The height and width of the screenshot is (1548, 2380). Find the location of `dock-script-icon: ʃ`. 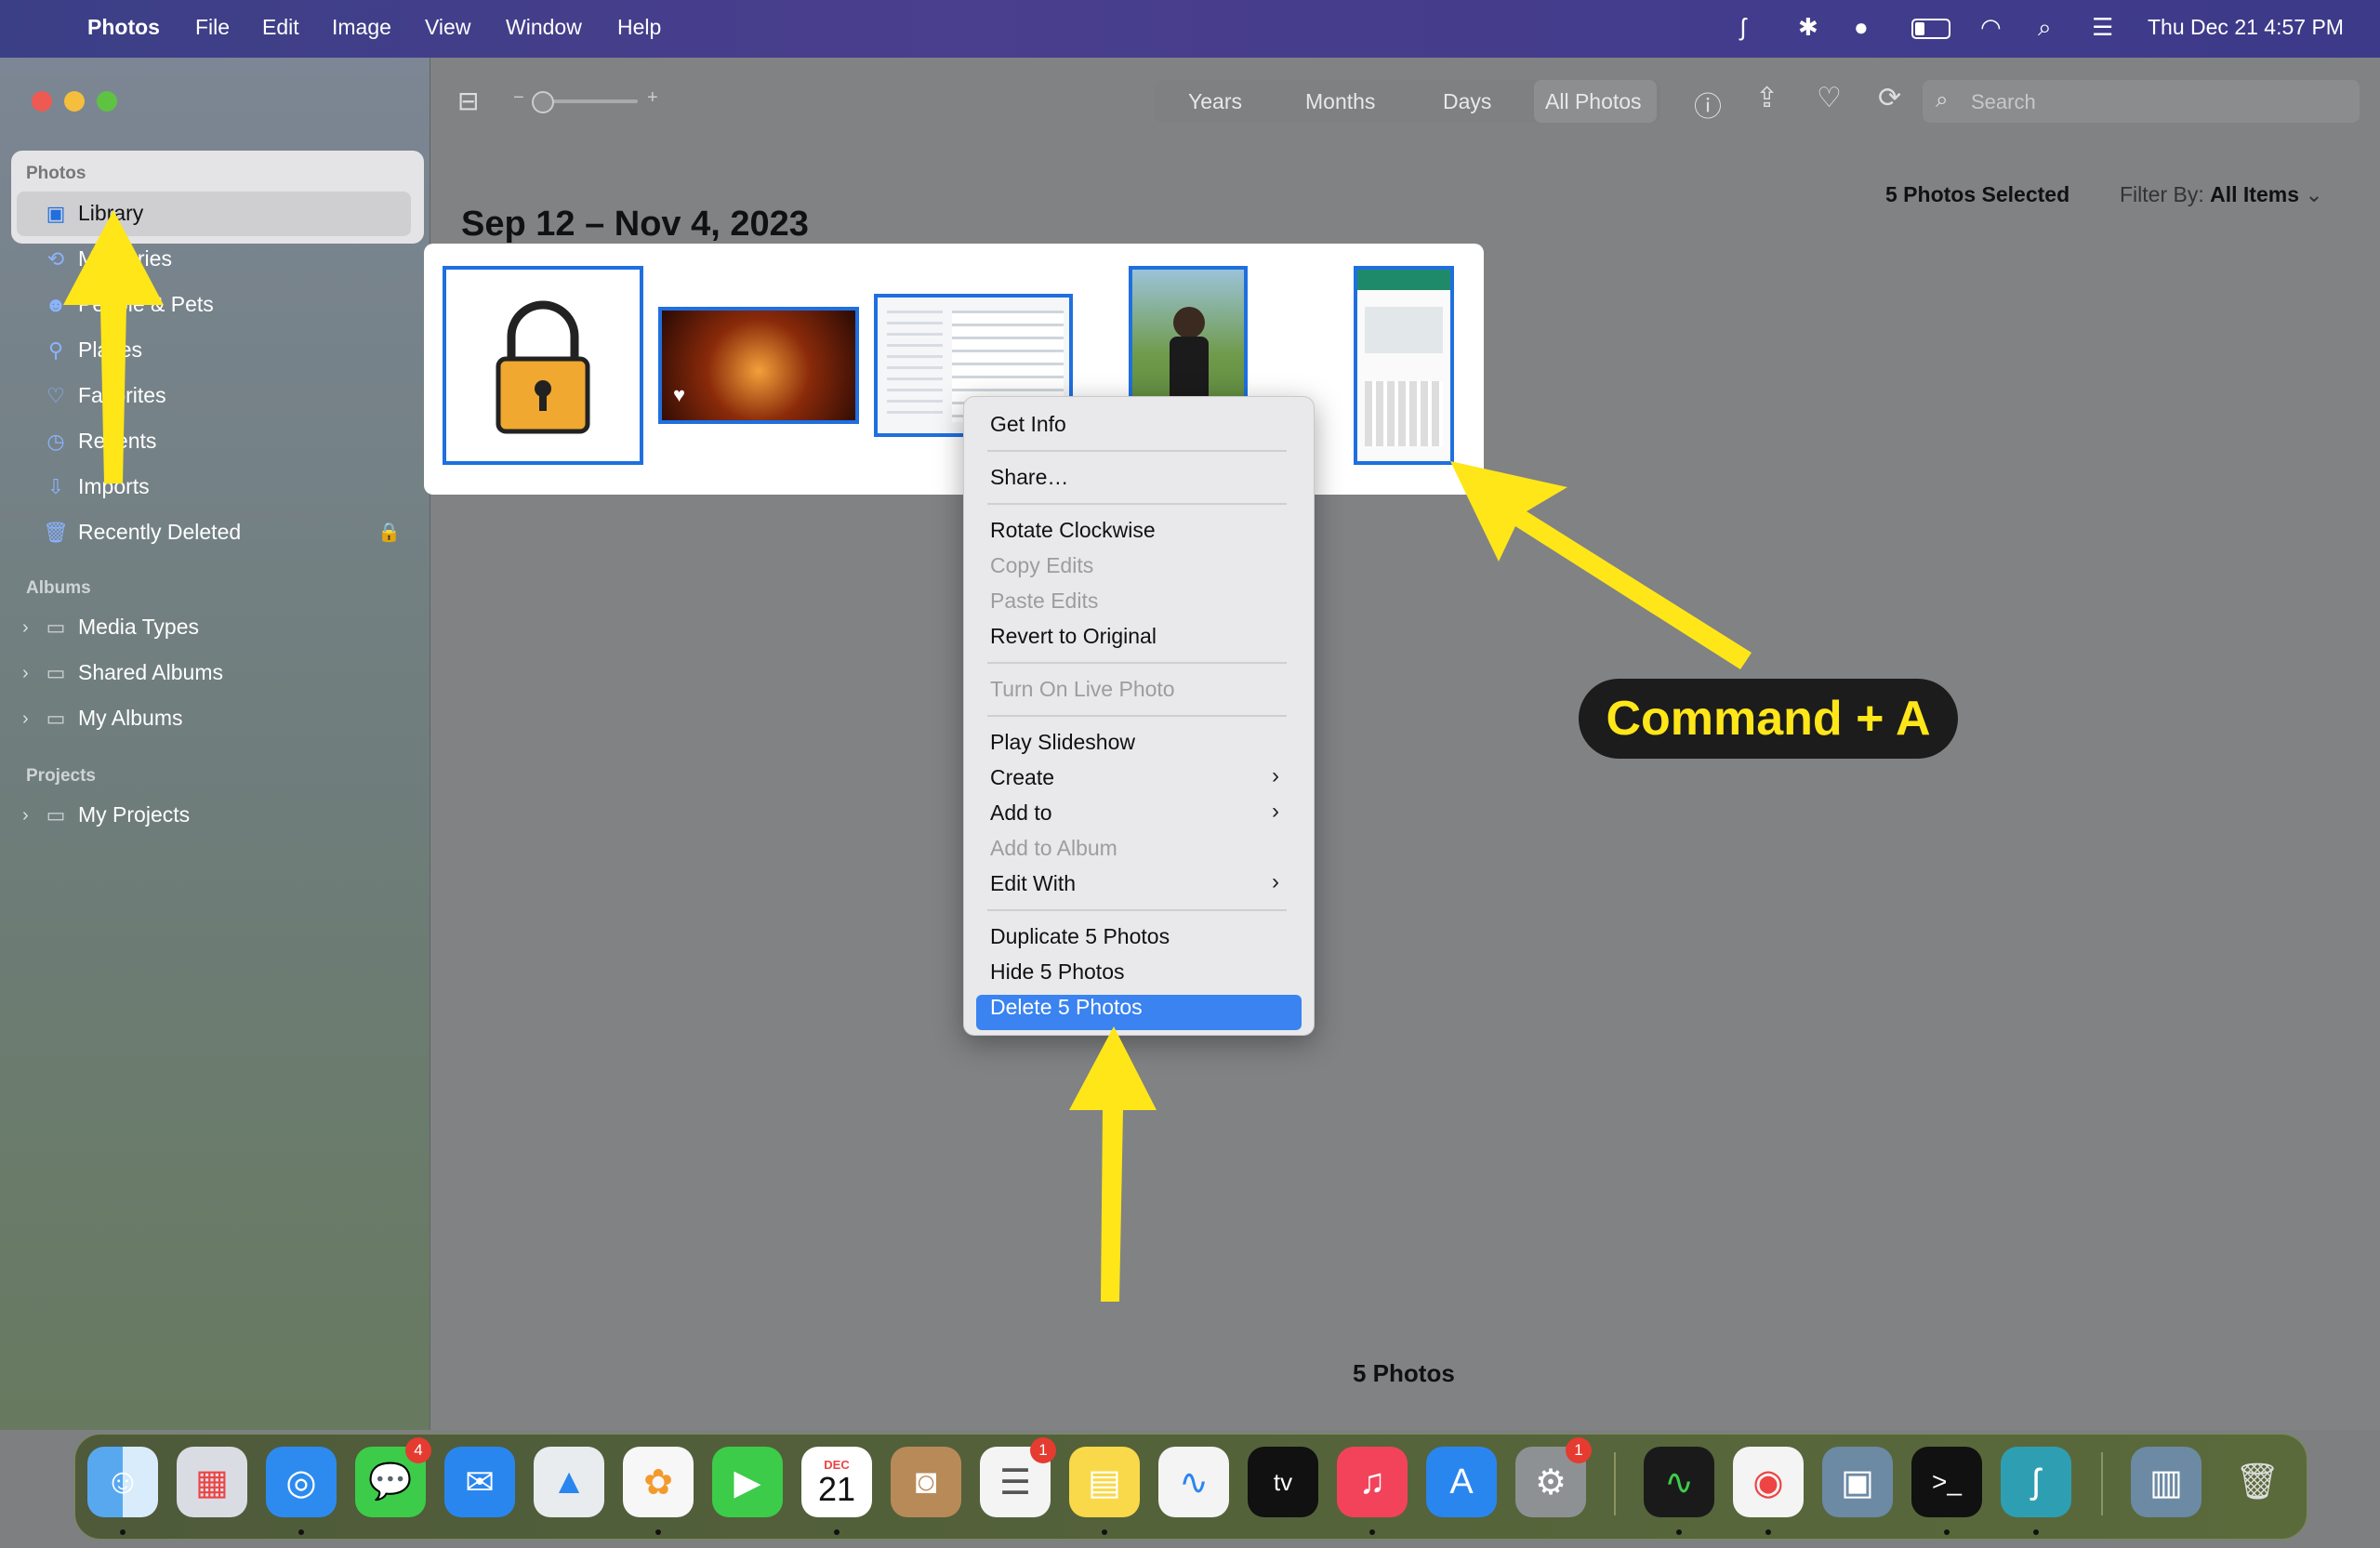

dock-script-icon: ʃ is located at coordinates (2036, 1482).